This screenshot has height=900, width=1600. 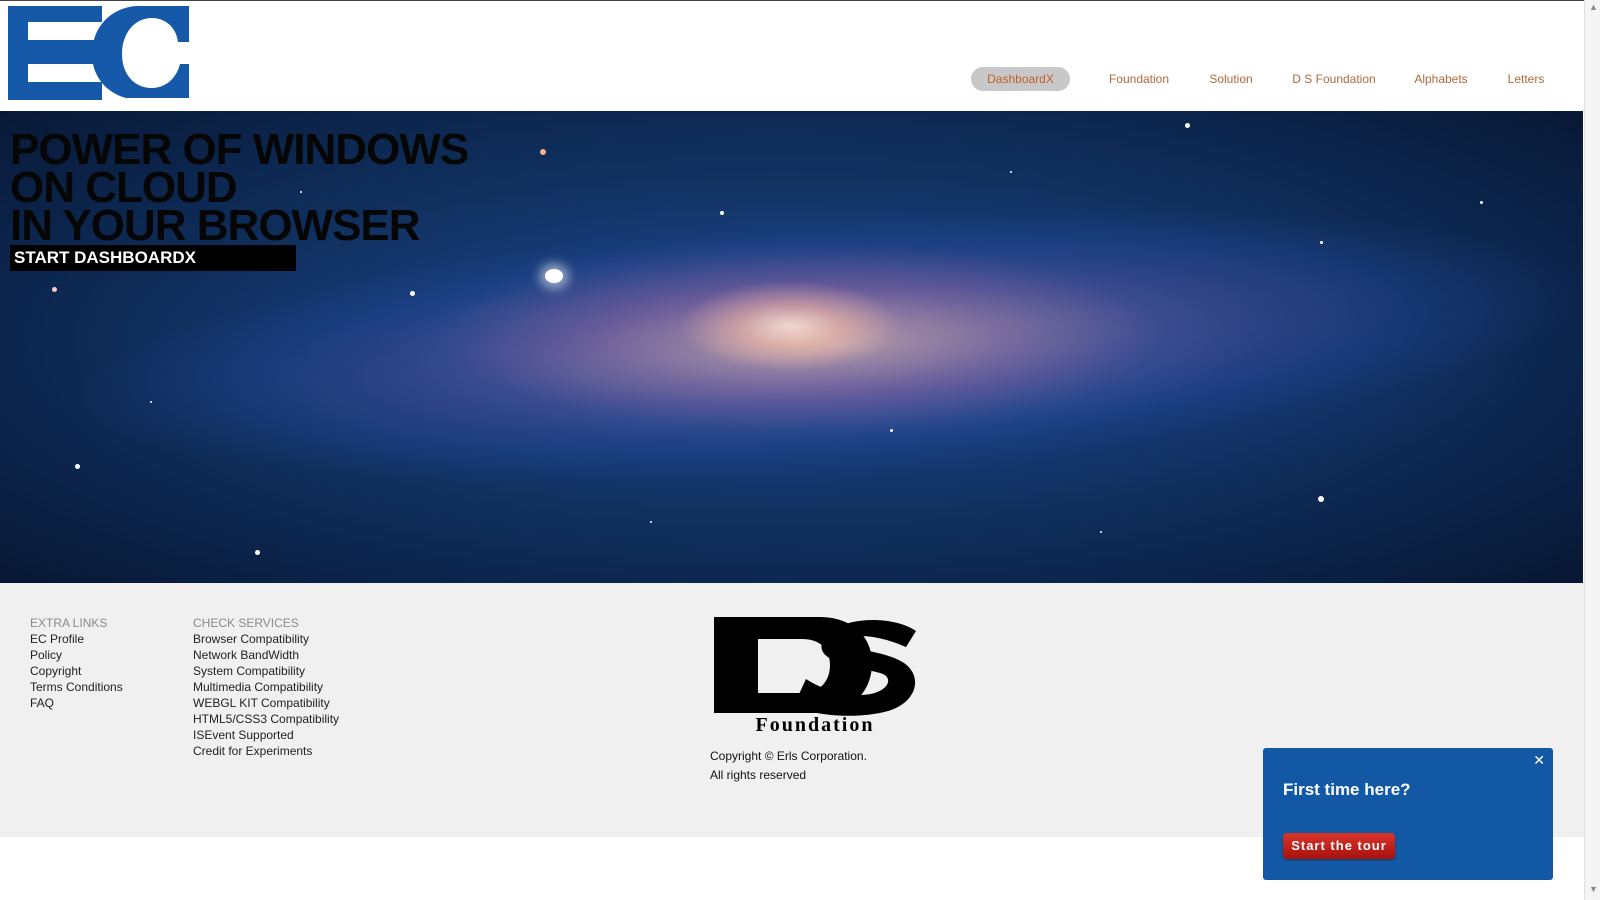 What do you see at coordinates (1526, 79) in the screenshot?
I see `nav-letters: Letters` at bounding box center [1526, 79].